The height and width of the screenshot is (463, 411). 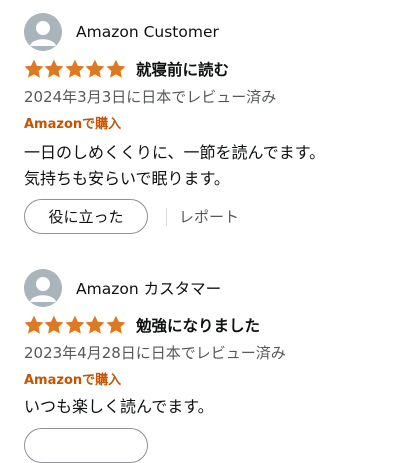 I want to click on helpful-button: 役に立った, so click(x=86, y=216).